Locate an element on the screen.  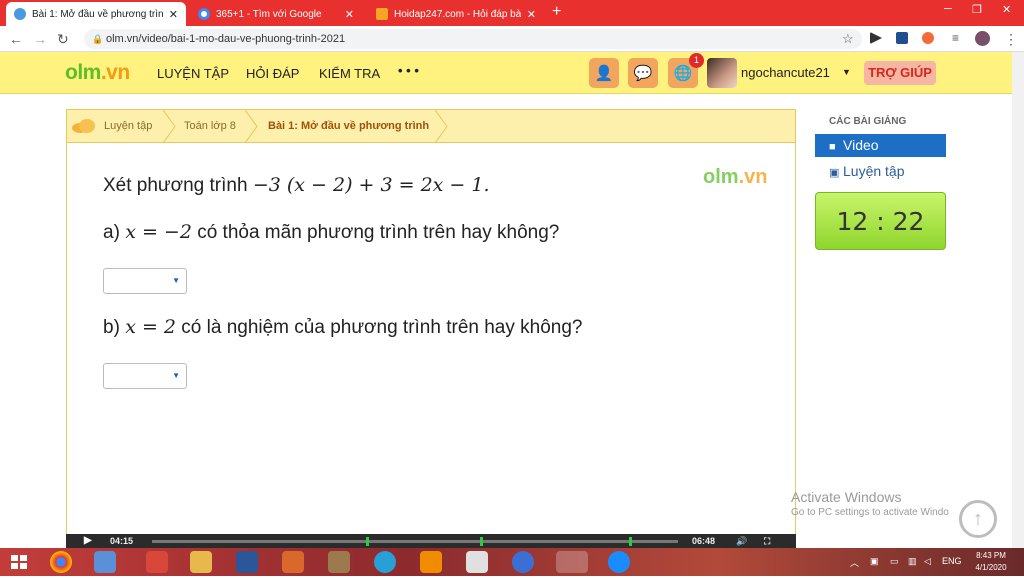
notification-badge: 1 is located at coordinates (696, 60).